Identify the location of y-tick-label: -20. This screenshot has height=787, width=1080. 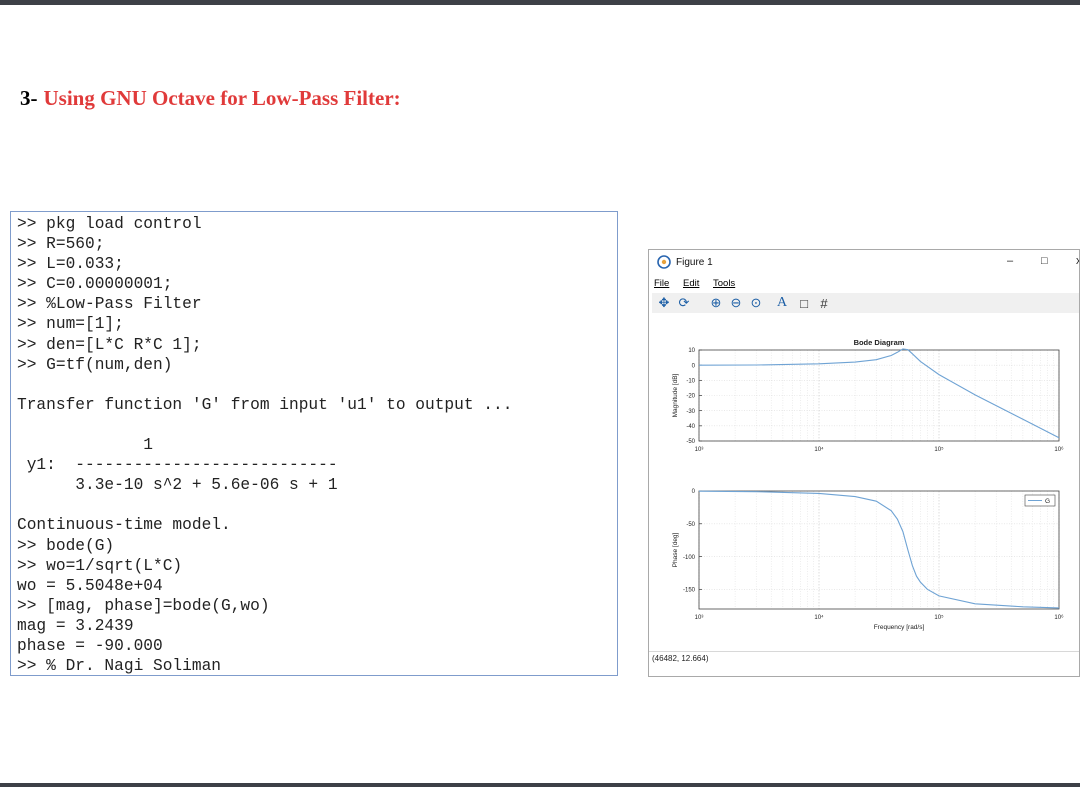
(690, 397).